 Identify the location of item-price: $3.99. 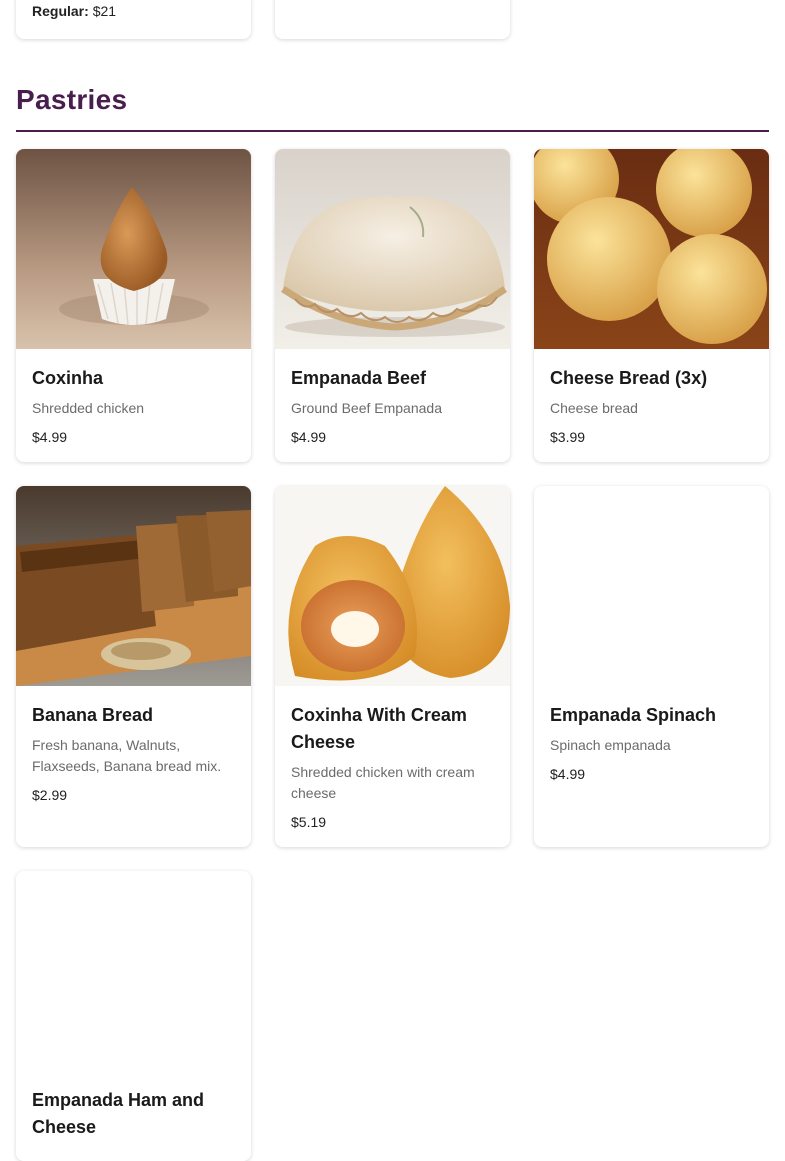
(568, 437).